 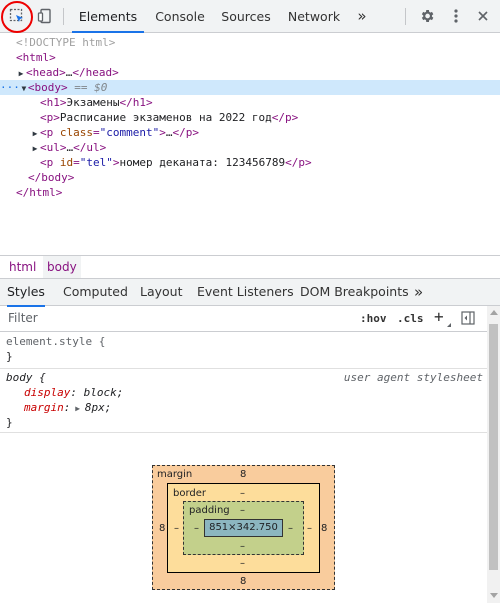 I want to click on dom-node-ul: ▶ <ul>…</ul>, so click(x=250, y=147).